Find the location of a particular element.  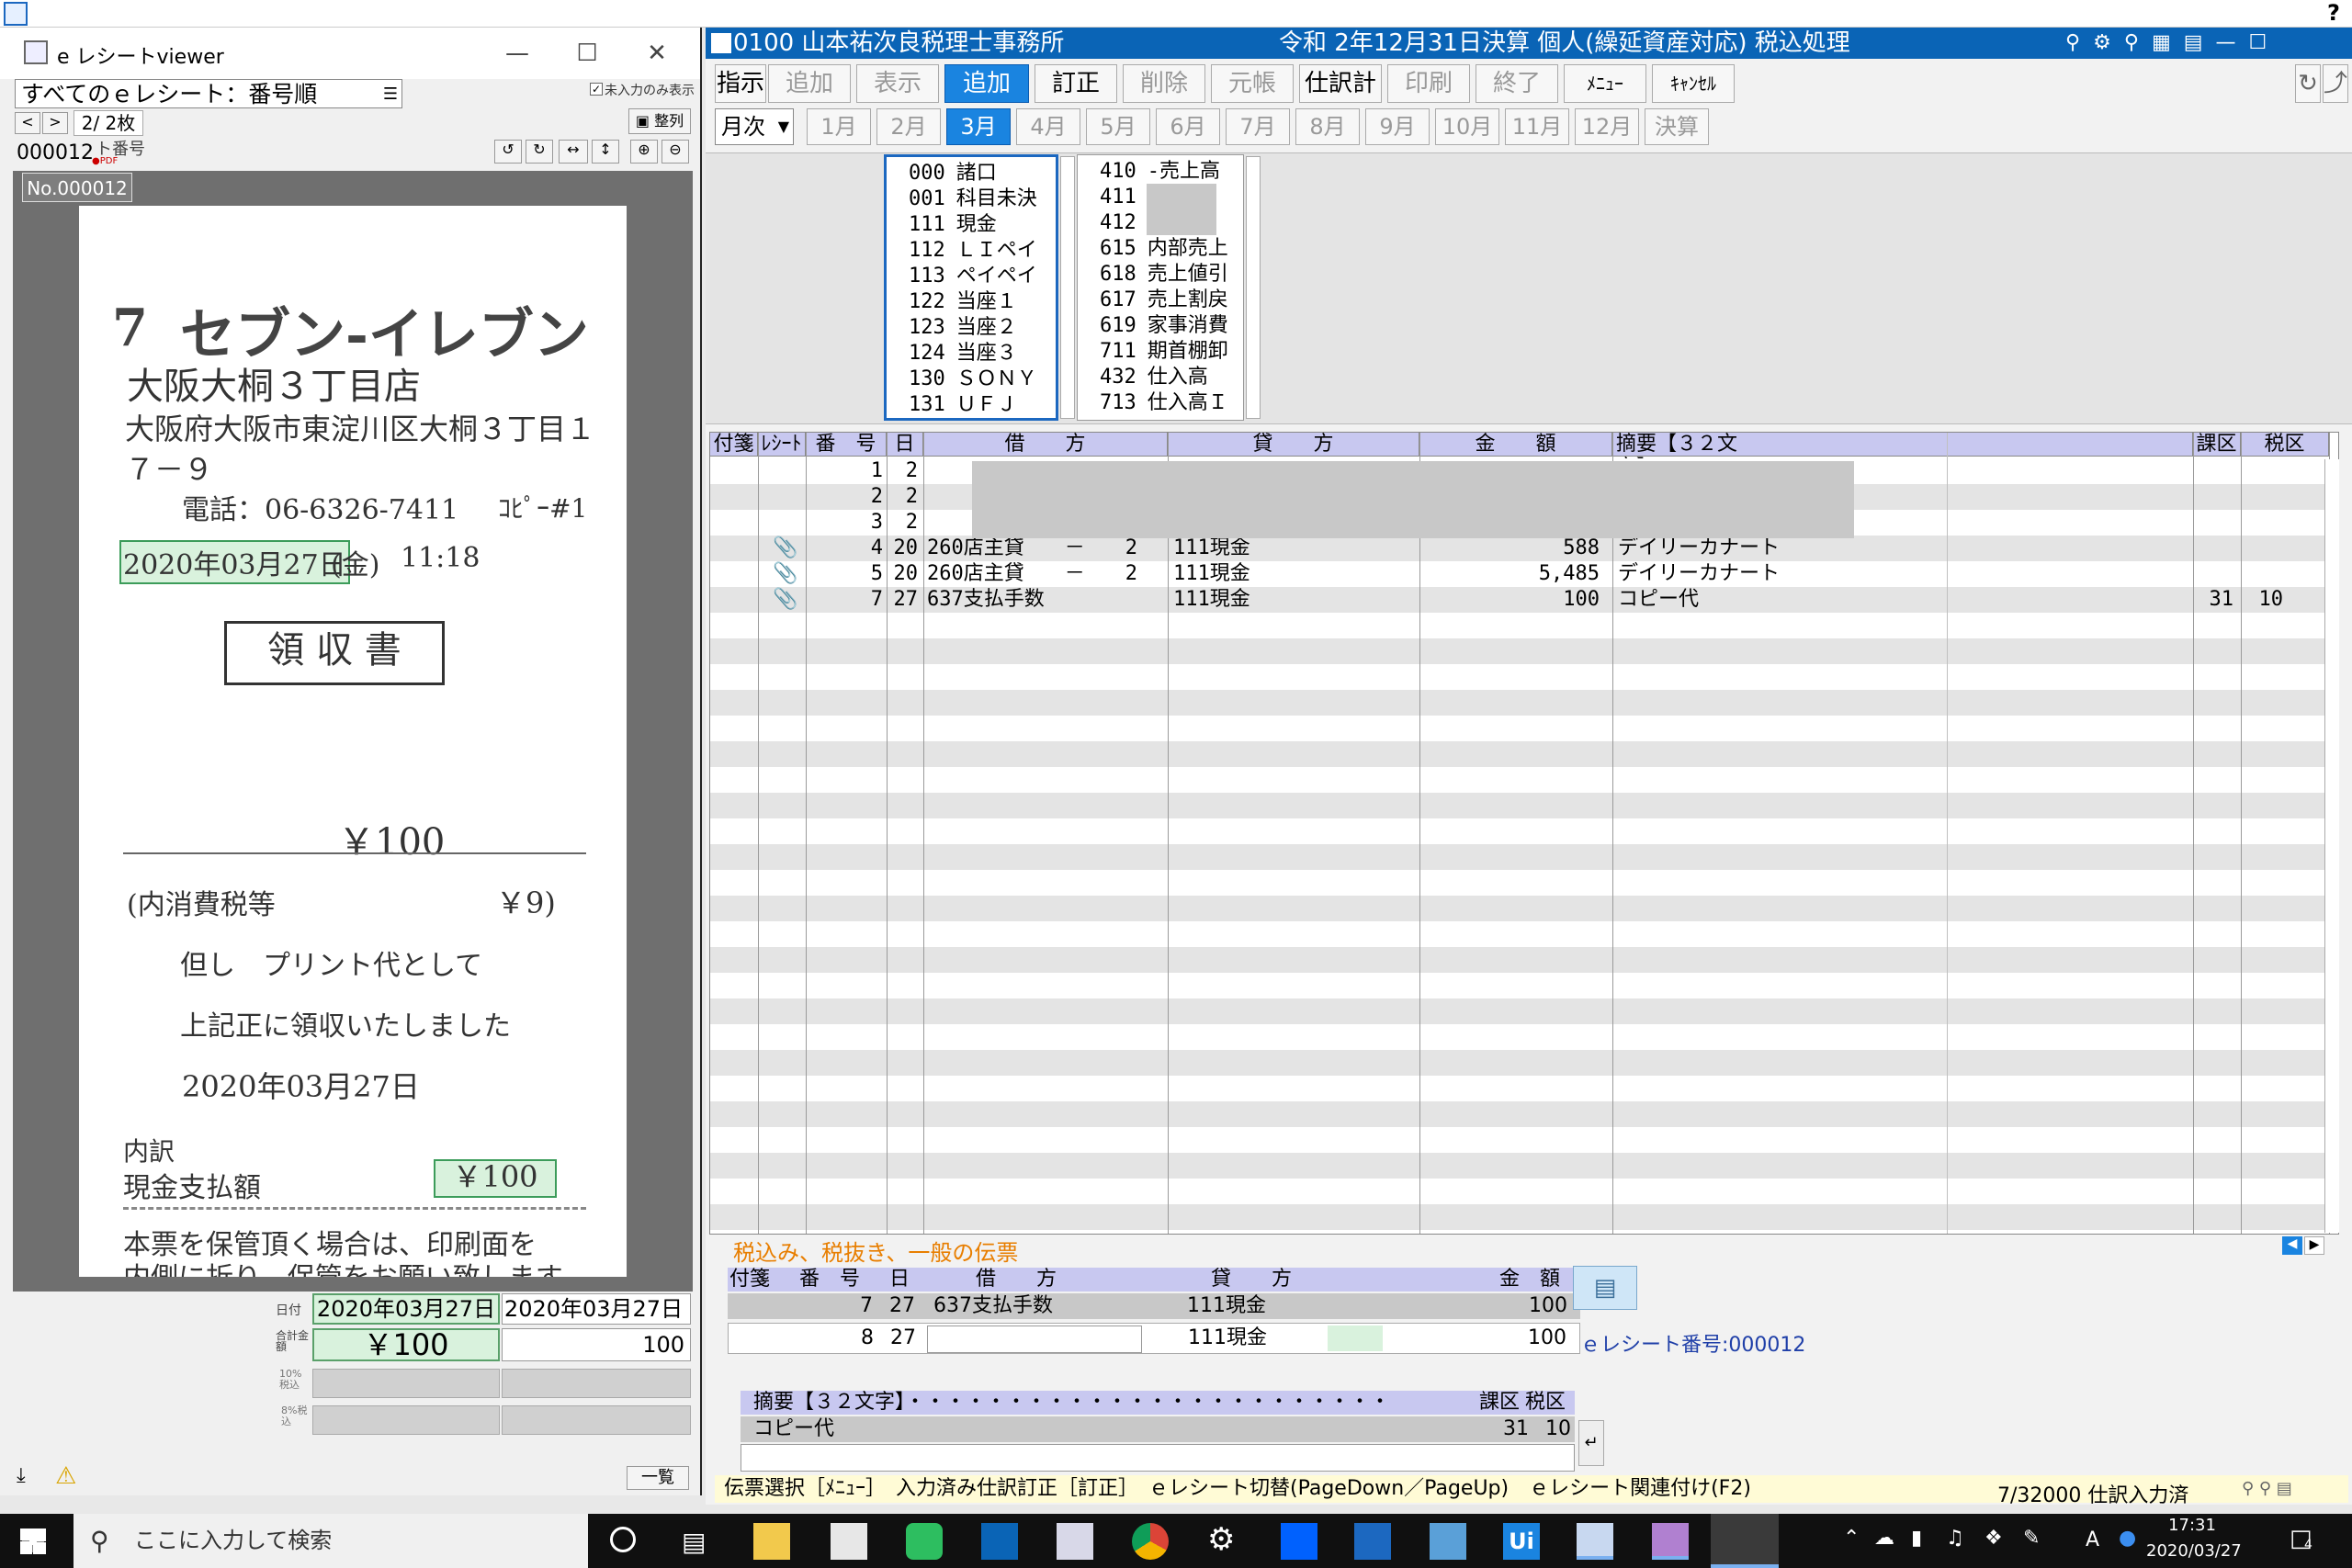

account-row: 130 ＳＯＮＹ is located at coordinates (973, 379).